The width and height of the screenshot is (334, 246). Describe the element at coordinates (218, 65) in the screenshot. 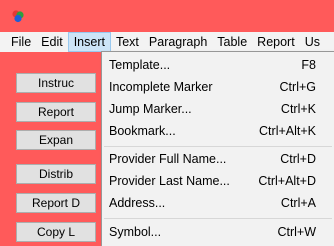

I see `menu-item-template: Template... F8` at that location.